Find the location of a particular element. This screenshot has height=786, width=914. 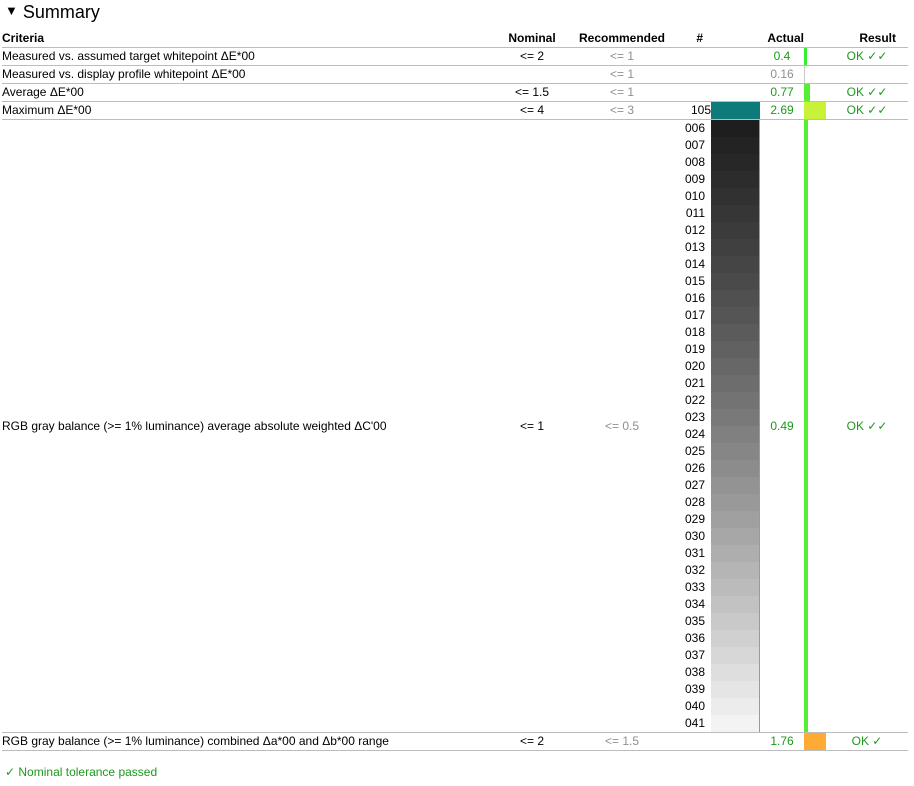

gray-patch-number: 023 is located at coordinates (694, 417).